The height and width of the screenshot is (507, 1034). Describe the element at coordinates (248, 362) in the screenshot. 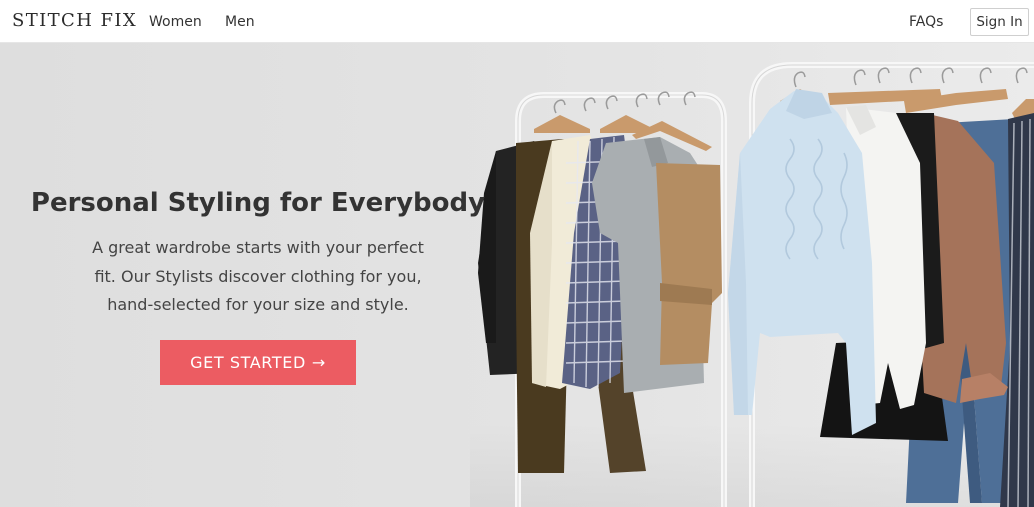

I see `get-started-label: GET STARTED` at that location.